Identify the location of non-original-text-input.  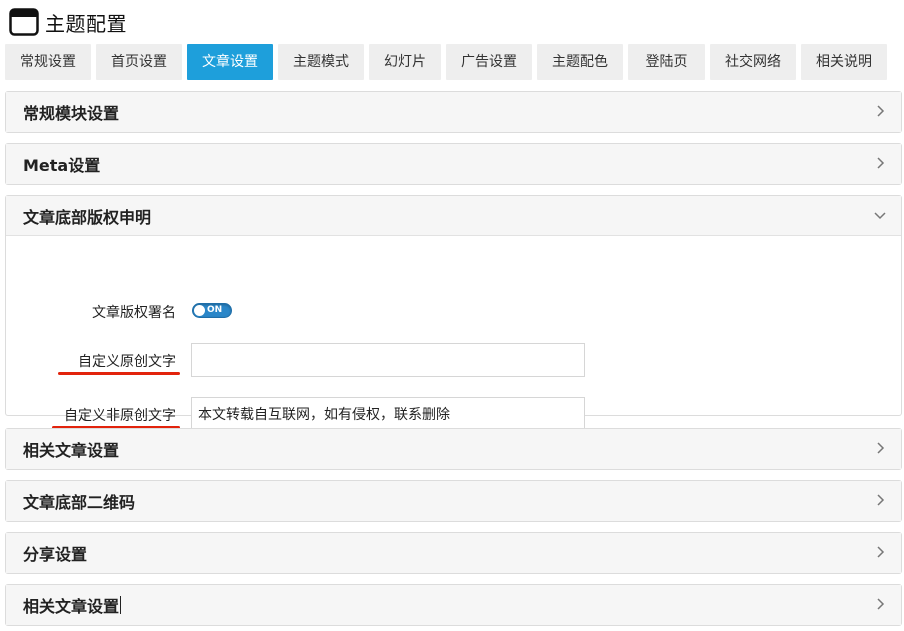
(388, 414).